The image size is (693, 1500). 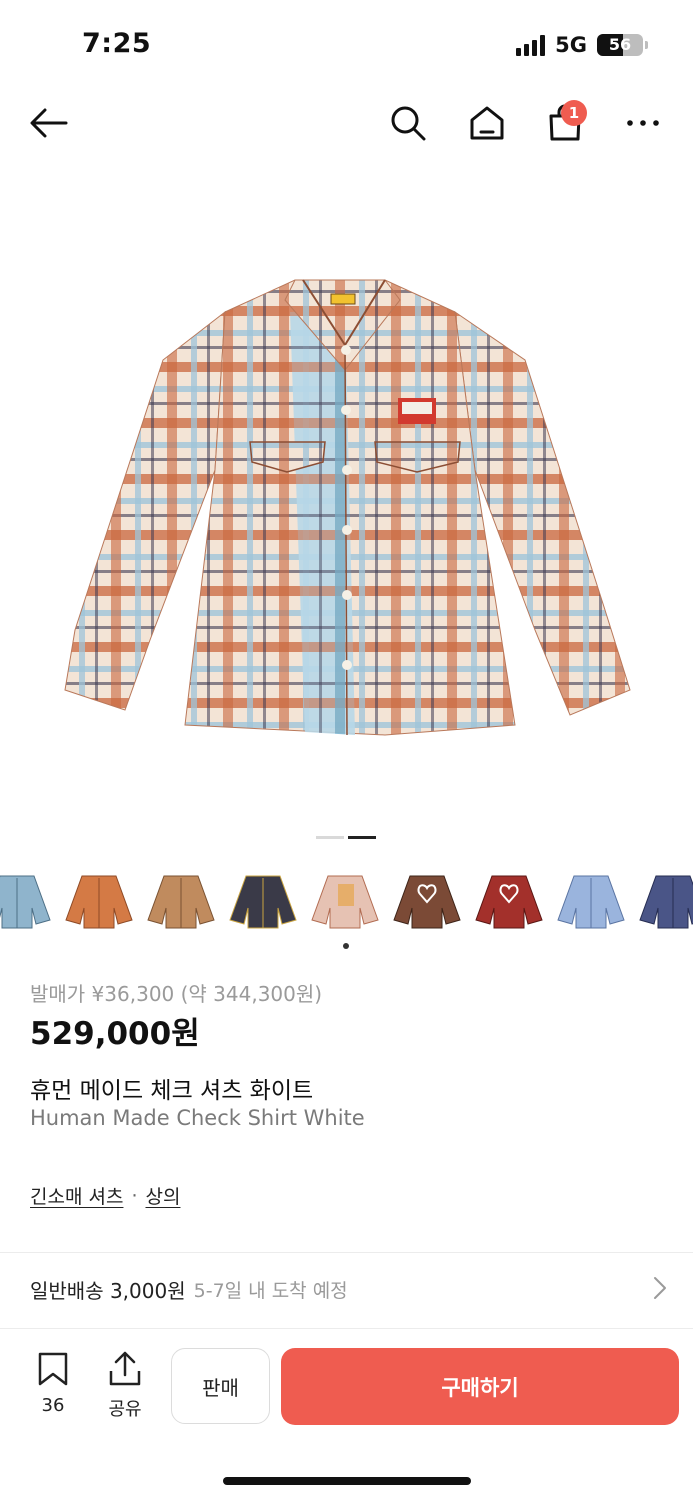 I want to click on pager-dot, so click(x=330, y=837).